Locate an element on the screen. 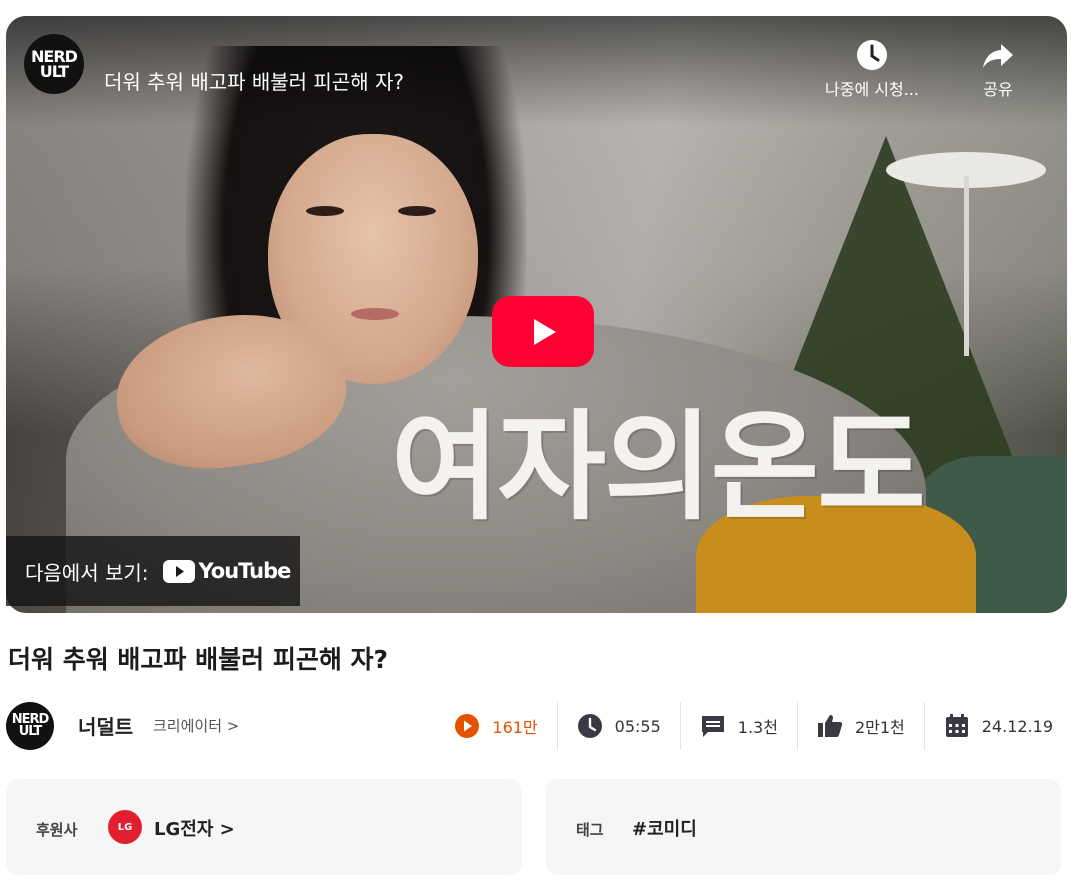 This screenshot has height=890, width=1078. duration-value: 05:55 is located at coordinates (637, 726).